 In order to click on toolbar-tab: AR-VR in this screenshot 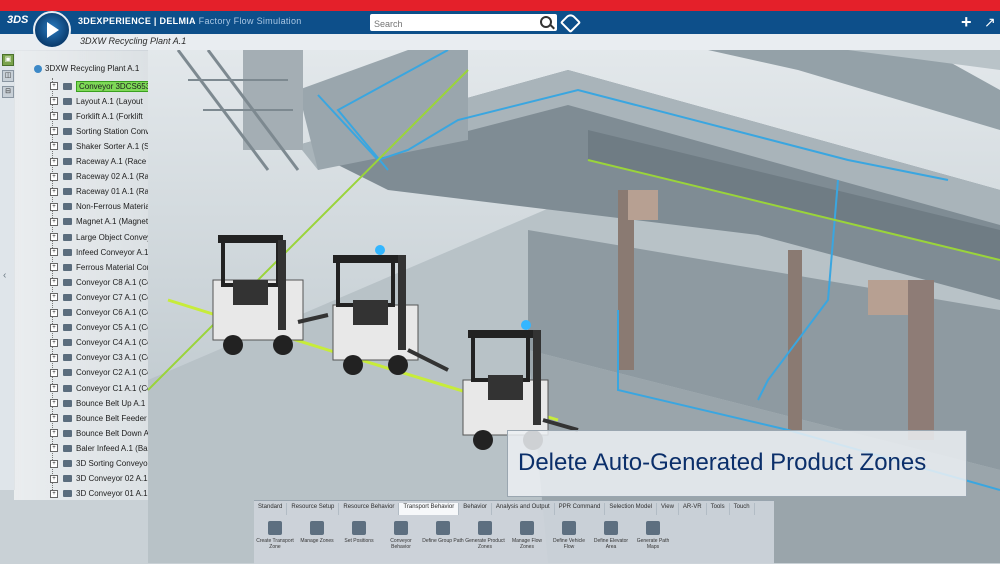, I will do `click(693, 509)`.